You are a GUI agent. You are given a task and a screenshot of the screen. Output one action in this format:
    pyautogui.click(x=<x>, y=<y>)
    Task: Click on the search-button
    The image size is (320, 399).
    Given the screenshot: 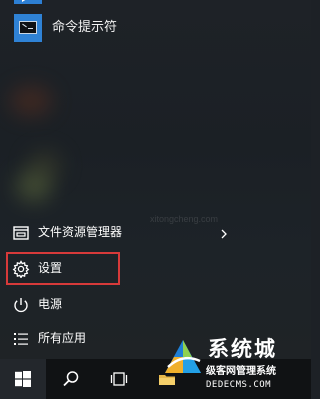 What is the action you would take?
    pyautogui.click(x=71, y=379)
    